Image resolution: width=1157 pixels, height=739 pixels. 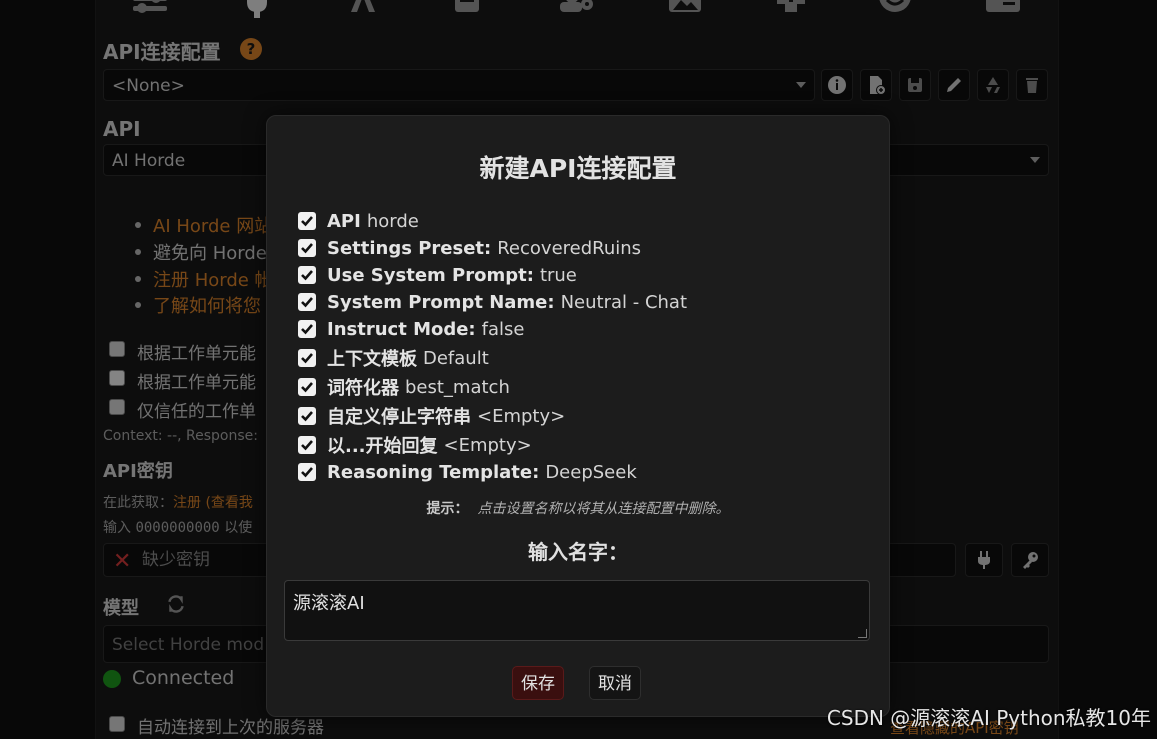 What do you see at coordinates (409, 248) in the screenshot?
I see `setting-name: Settings Preset:` at bounding box center [409, 248].